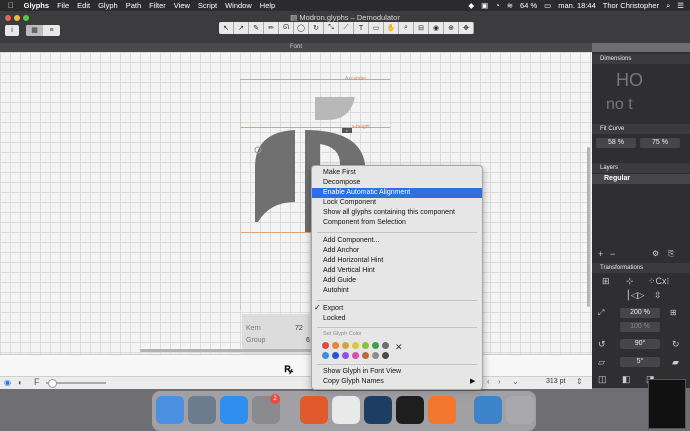  What do you see at coordinates (182, 5) in the screenshot?
I see `menu-view: View` at bounding box center [182, 5].